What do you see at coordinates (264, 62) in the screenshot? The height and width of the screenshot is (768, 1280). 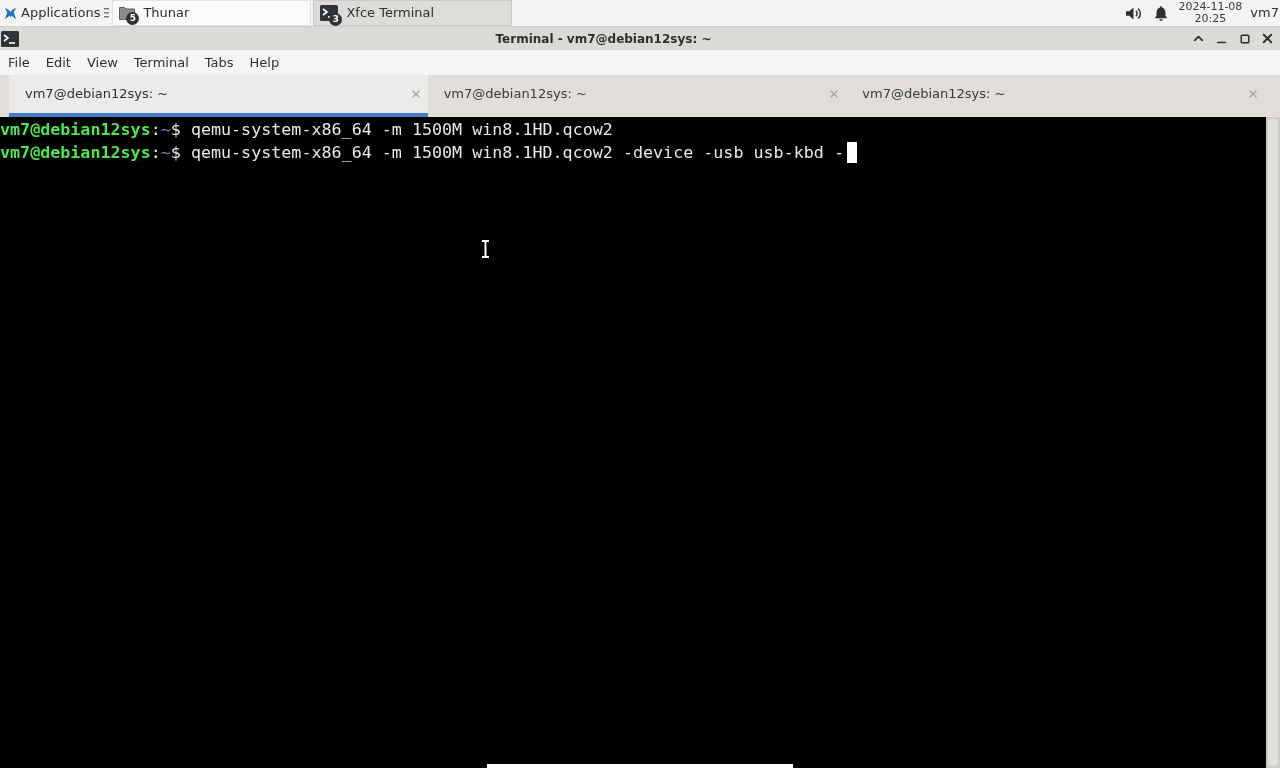 I see `menu-item: Help` at bounding box center [264, 62].